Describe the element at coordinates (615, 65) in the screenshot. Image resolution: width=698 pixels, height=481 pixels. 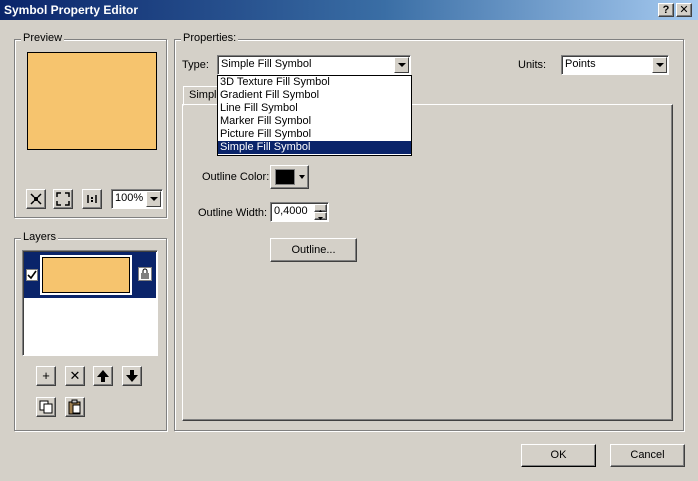
I see `units-select: Points` at that location.